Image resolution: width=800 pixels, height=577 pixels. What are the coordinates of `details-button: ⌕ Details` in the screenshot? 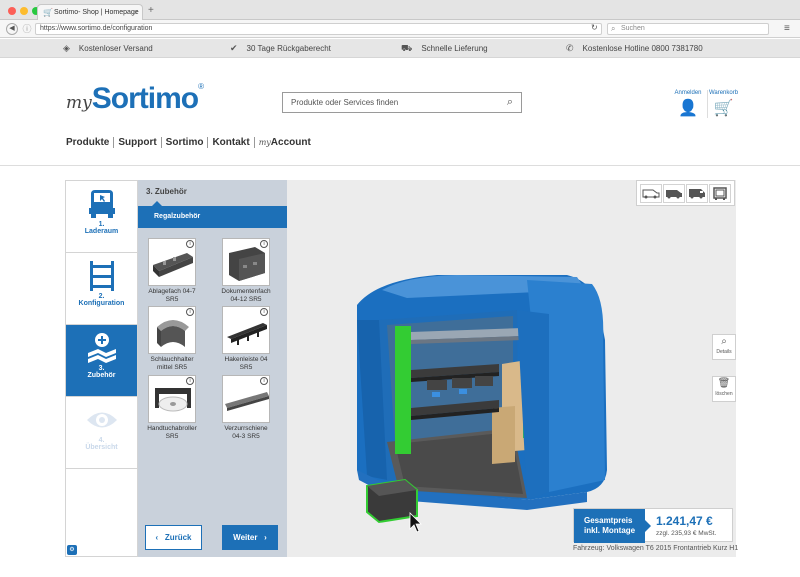 It's located at (724, 347).